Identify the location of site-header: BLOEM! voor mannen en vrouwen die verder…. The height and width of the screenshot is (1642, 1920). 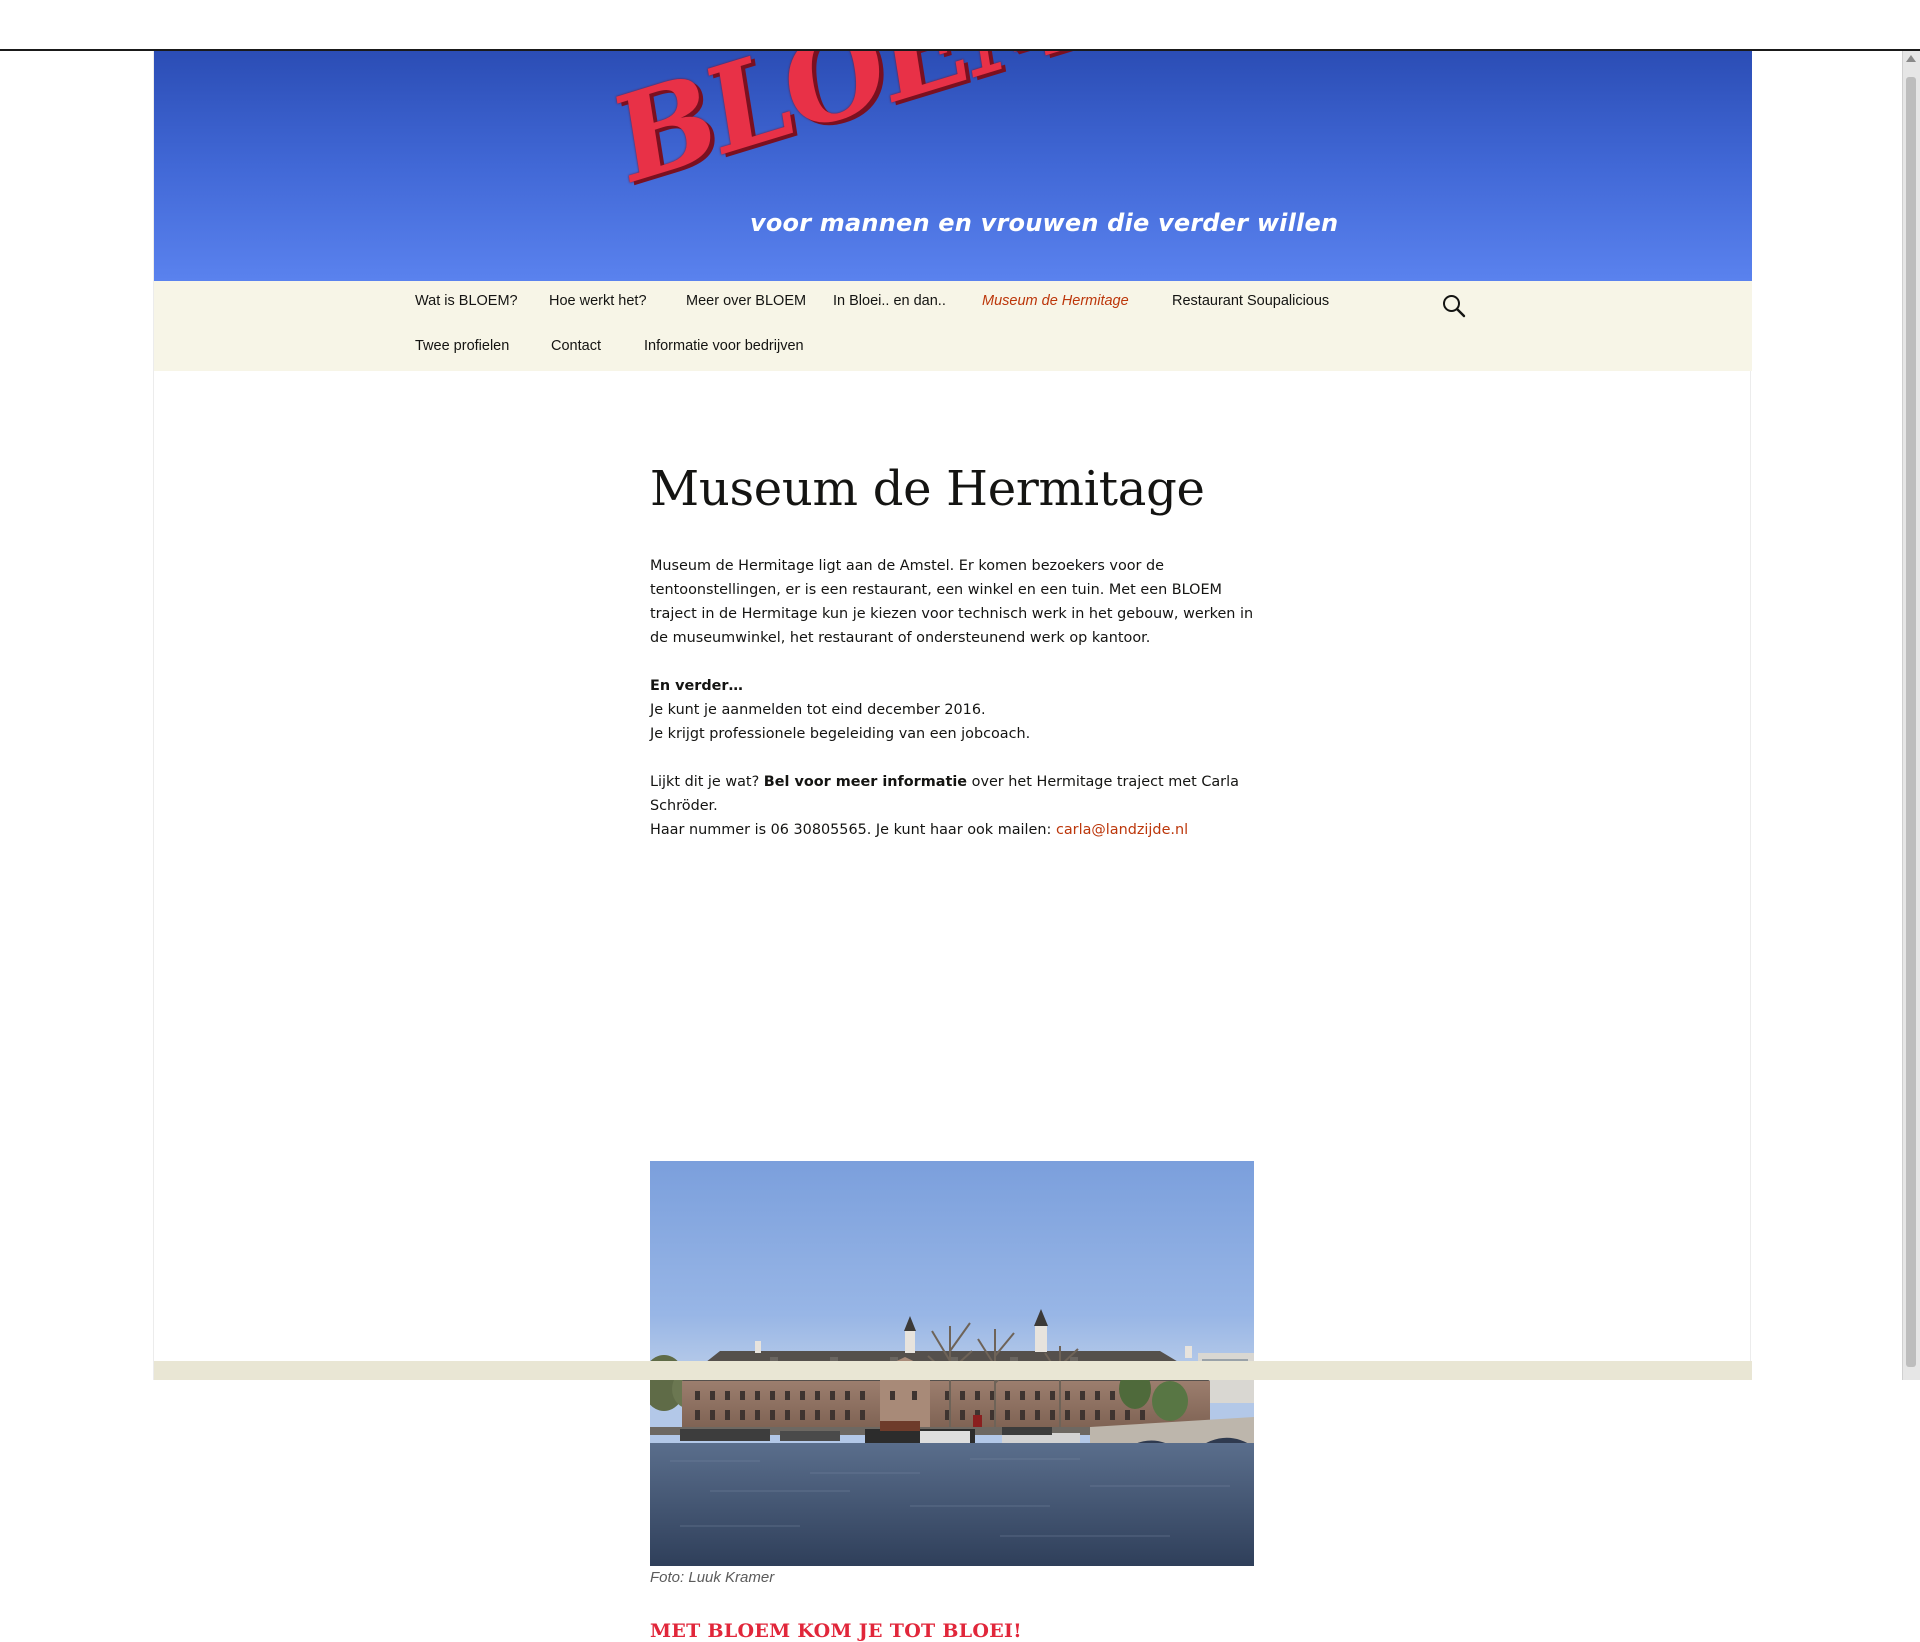
(953, 166).